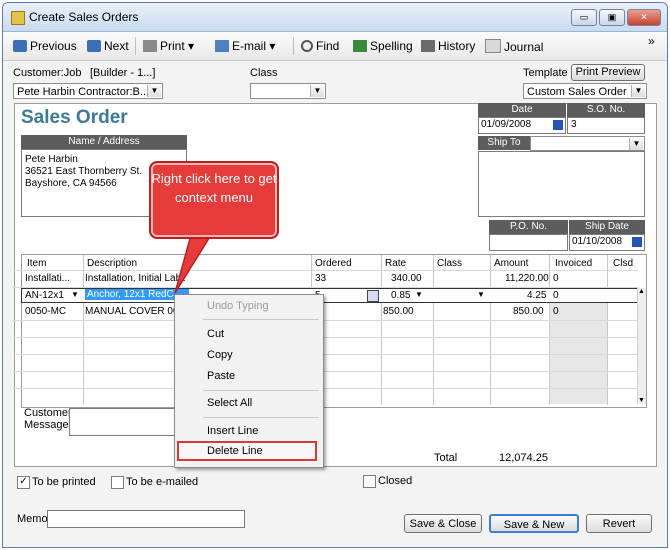 The width and height of the screenshot is (670, 550). Describe the element at coordinates (221, 376) in the screenshot. I see `menu-item-paste: Paste` at that location.